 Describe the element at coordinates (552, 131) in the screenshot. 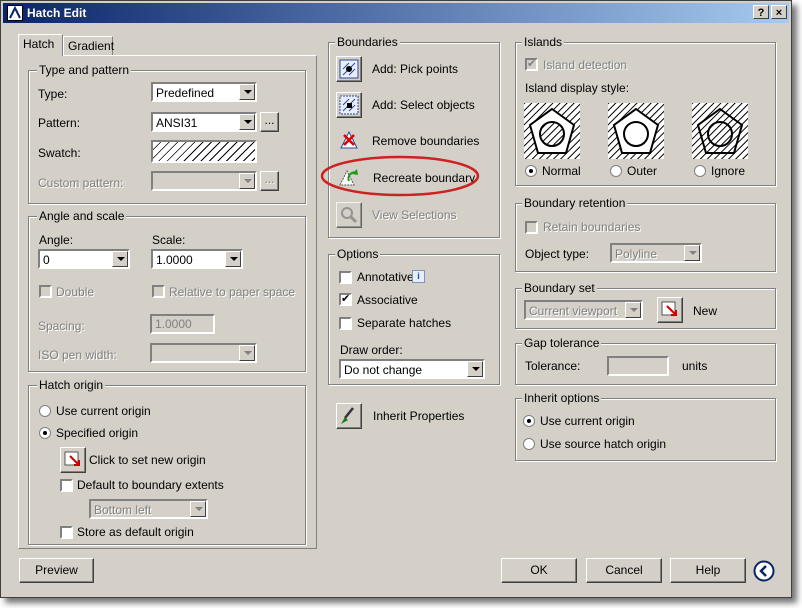

I see `island-normal-preview` at that location.